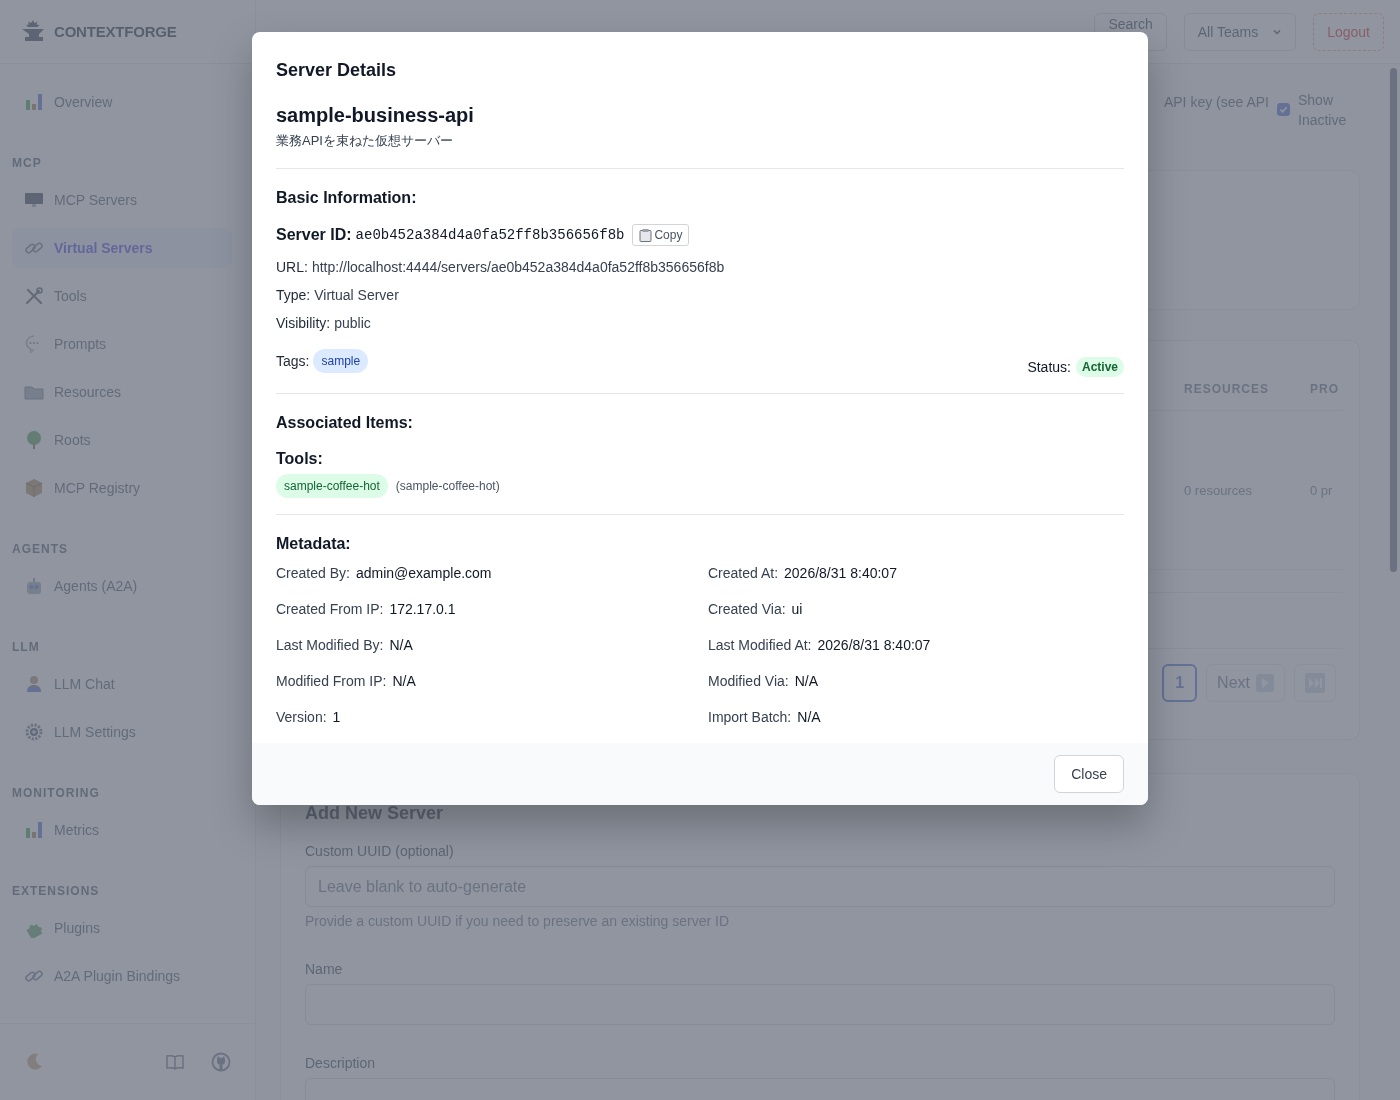 The image size is (1400, 1100). What do you see at coordinates (646, 235) in the screenshot?
I see `clipboard-icon` at bounding box center [646, 235].